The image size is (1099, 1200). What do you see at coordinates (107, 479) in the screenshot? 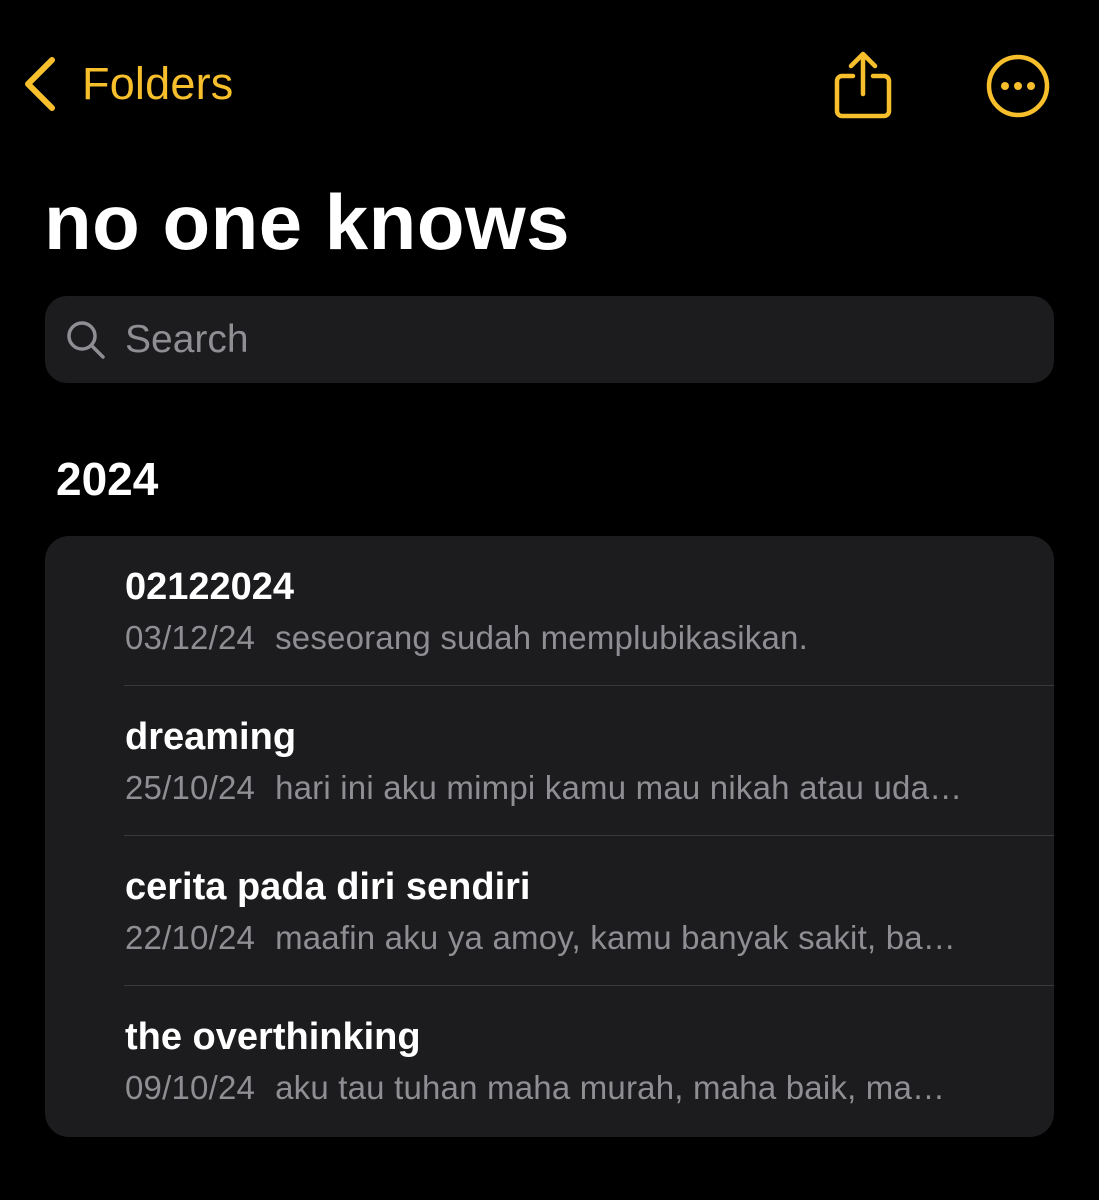
I see `section-header-year: 2024` at bounding box center [107, 479].